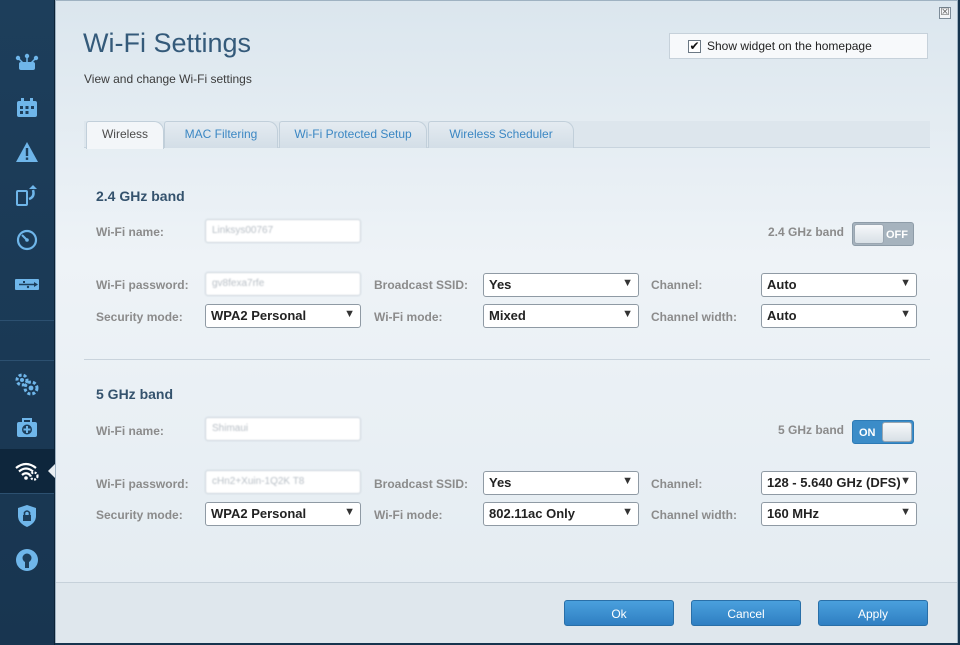 The image size is (960, 645). Describe the element at coordinates (867, 433) in the screenshot. I see `band5-toggle-state: ON` at that location.